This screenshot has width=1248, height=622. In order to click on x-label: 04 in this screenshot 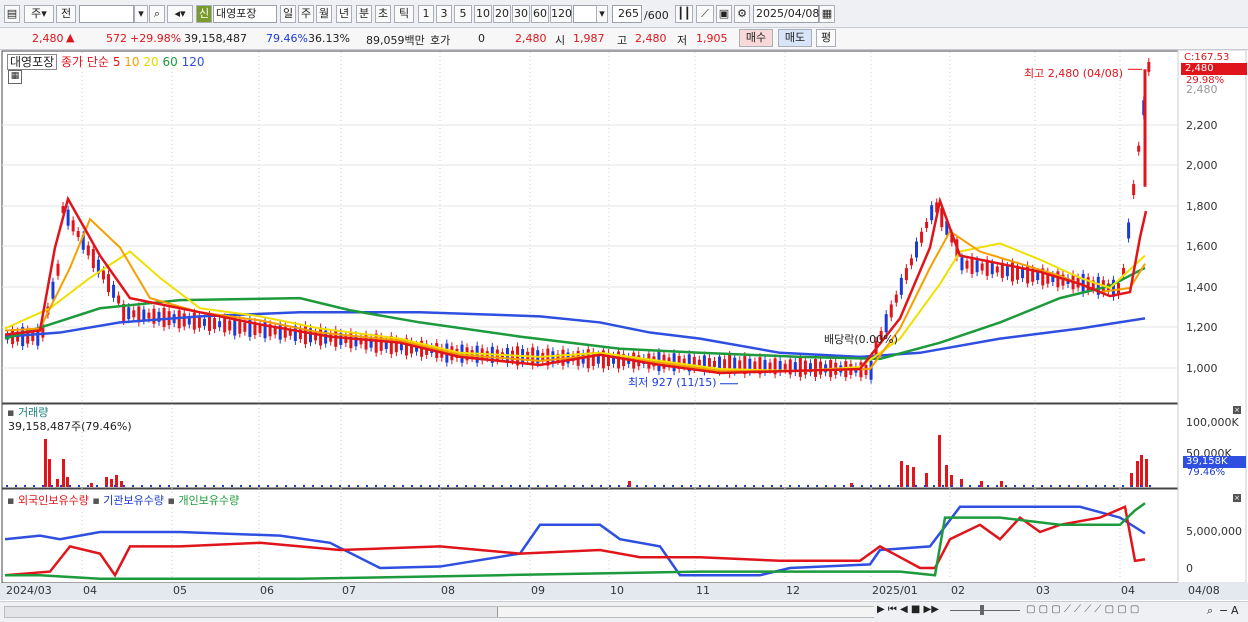, I will do `click(90, 590)`.